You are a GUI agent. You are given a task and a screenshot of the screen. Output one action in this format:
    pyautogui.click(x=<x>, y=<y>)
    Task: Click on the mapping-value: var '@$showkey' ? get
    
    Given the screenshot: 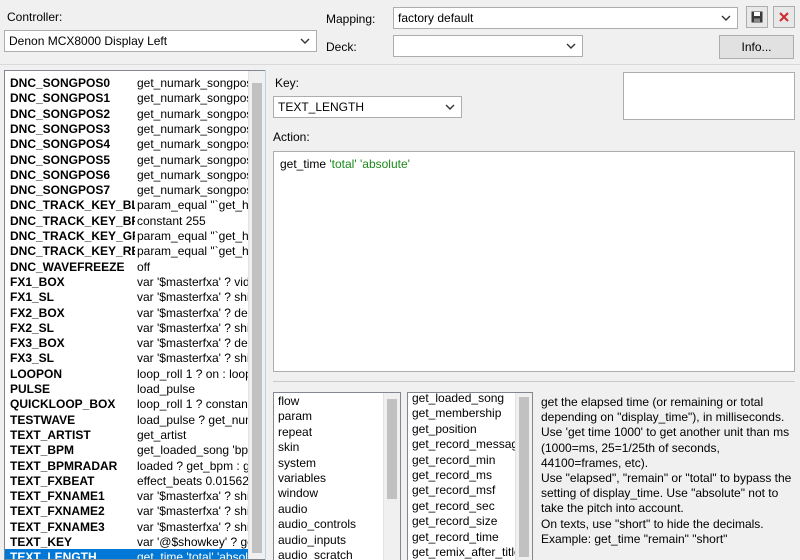 What is the action you would take?
    pyautogui.click(x=193, y=542)
    